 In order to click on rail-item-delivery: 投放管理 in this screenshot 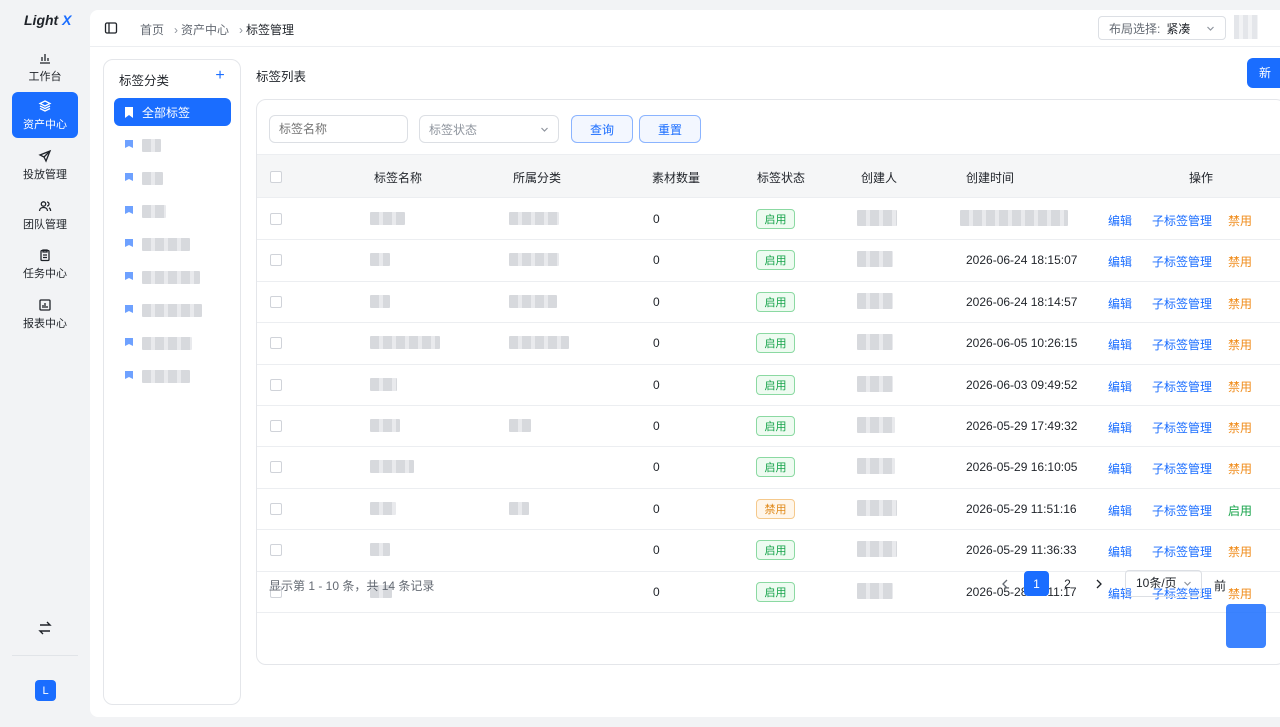, I will do `click(45, 165)`.